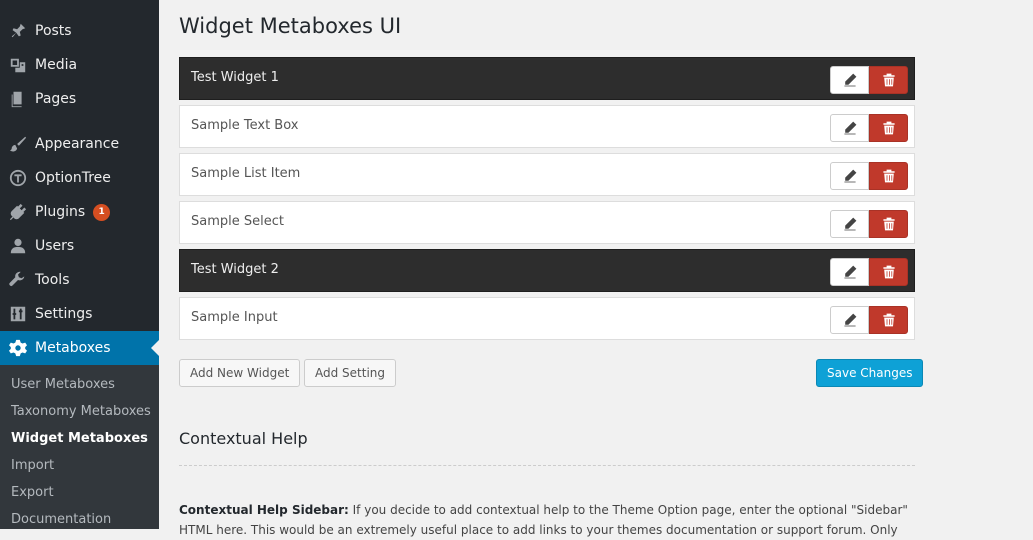 The height and width of the screenshot is (540, 1033). What do you see at coordinates (79, 438) in the screenshot?
I see `submenu-widget-metaboxes: Widget Metaboxes` at bounding box center [79, 438].